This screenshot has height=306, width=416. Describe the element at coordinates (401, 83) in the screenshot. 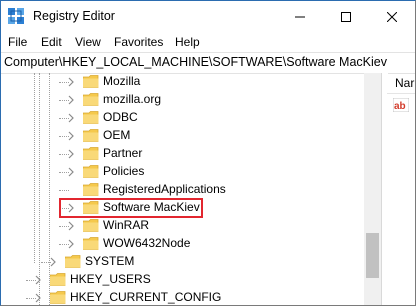

I see `column-header-name: Nar` at that location.